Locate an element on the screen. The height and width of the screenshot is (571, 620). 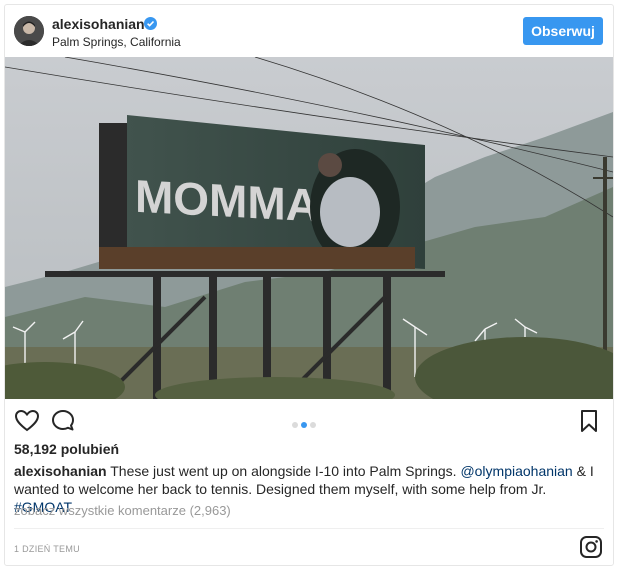
view-all-comments-link: zobacz wszystkie komentarze (2,963) is located at coordinates (122, 510).